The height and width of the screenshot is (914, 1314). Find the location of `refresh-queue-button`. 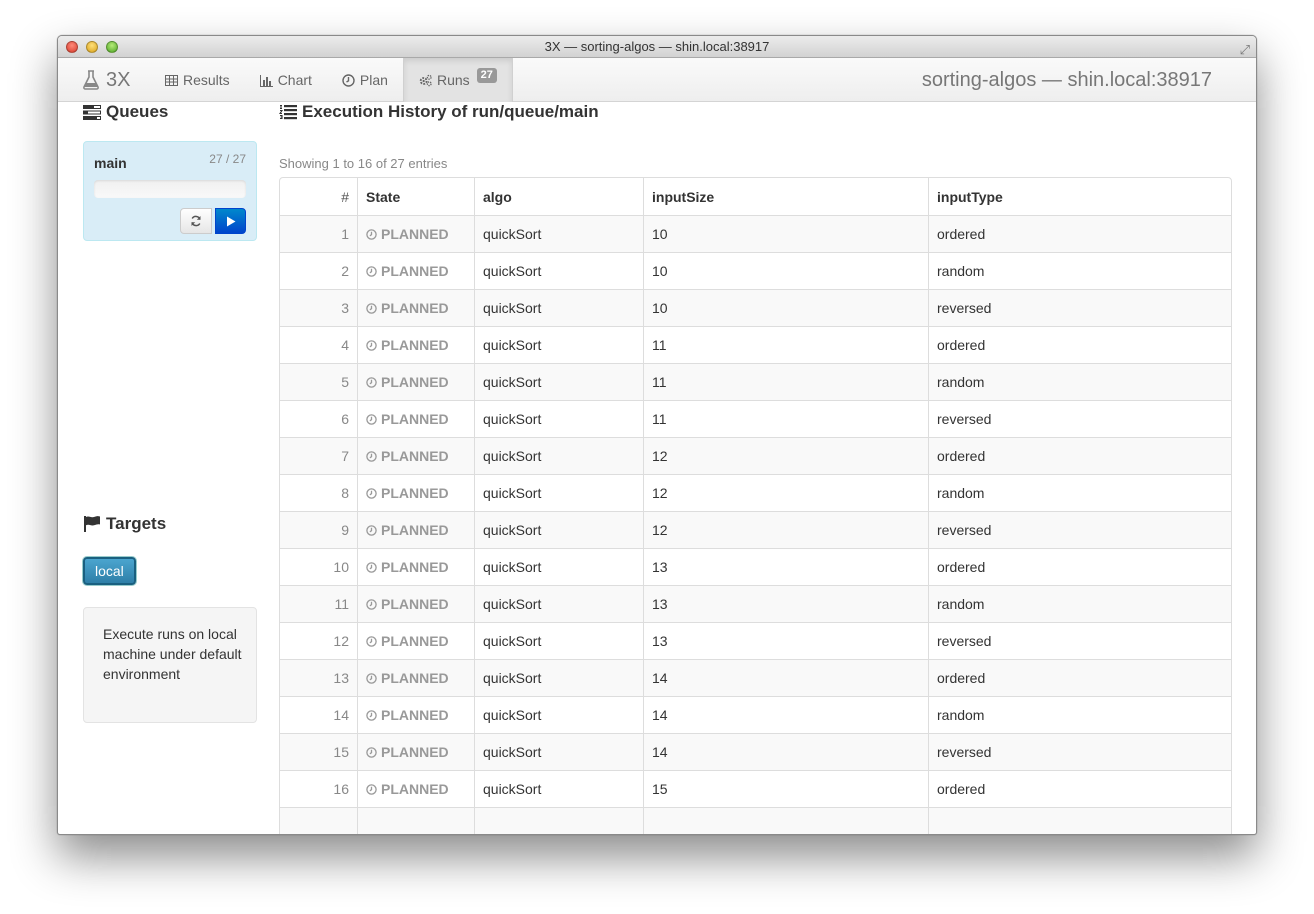

refresh-queue-button is located at coordinates (196, 221).